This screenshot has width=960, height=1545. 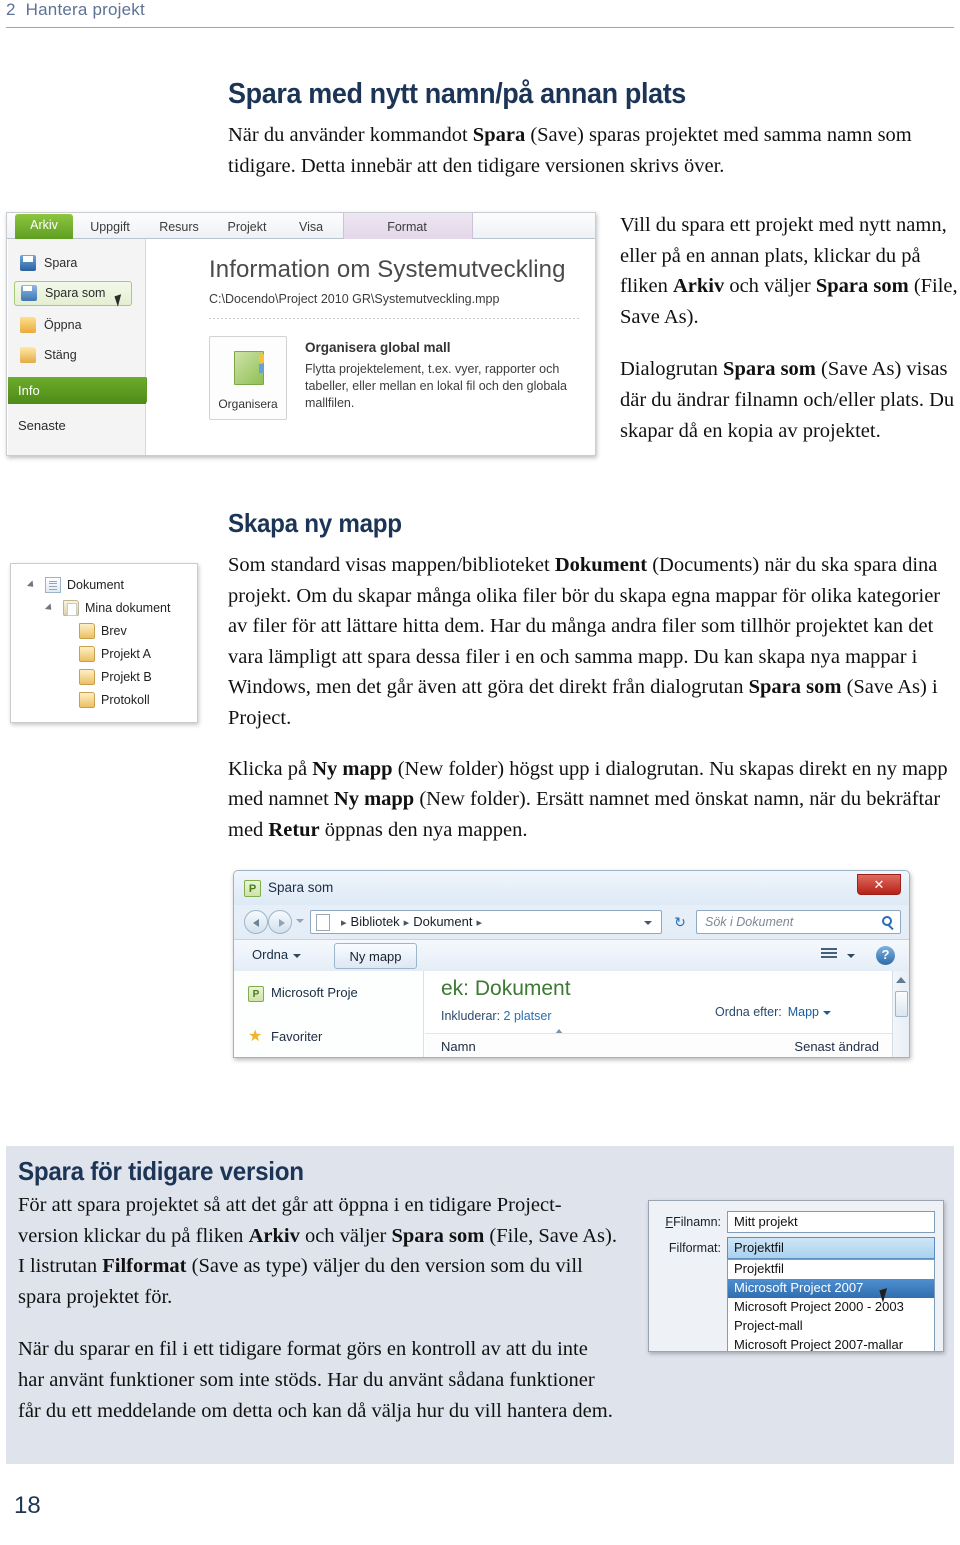 What do you see at coordinates (270, 954) in the screenshot?
I see `organize-menu-label: Ordna` at bounding box center [270, 954].